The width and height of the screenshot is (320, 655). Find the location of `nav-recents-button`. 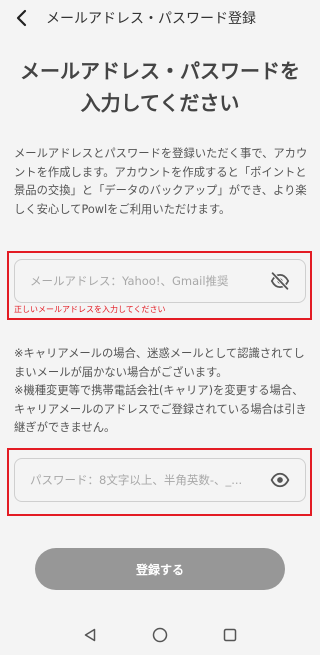

nav-recents-button is located at coordinates (230, 635).